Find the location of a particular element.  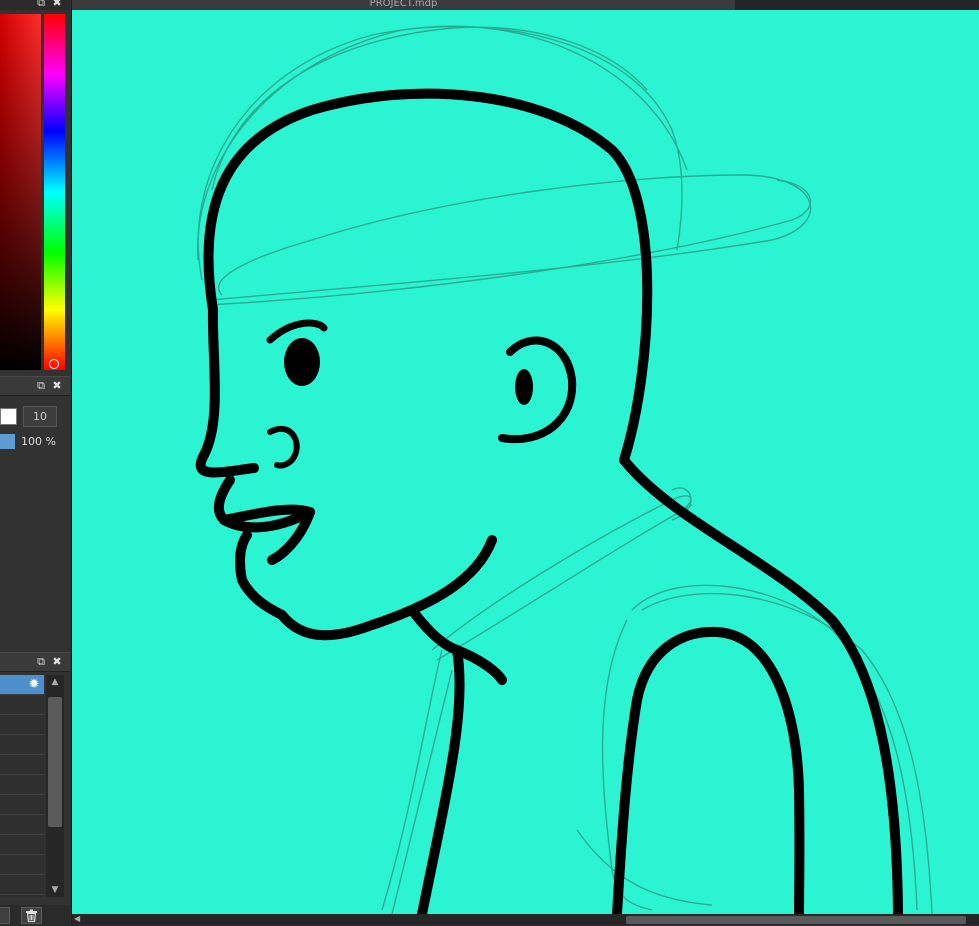

arrow-down-icon: ▼ is located at coordinates (55, 890).